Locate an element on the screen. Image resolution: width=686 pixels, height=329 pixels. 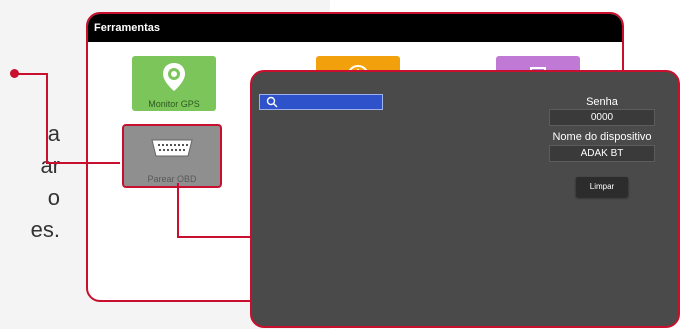
caption-line: a is located at coordinates (53, 133).